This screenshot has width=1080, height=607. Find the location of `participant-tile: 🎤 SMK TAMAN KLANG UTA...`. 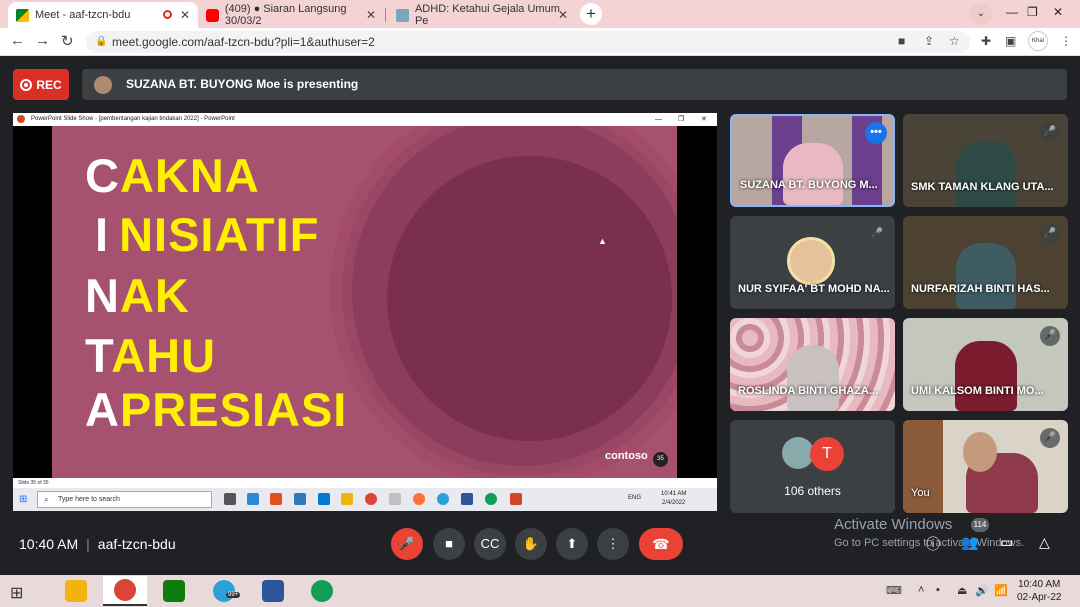

participant-tile: 🎤 SMK TAMAN KLANG UTA... is located at coordinates (985, 160).